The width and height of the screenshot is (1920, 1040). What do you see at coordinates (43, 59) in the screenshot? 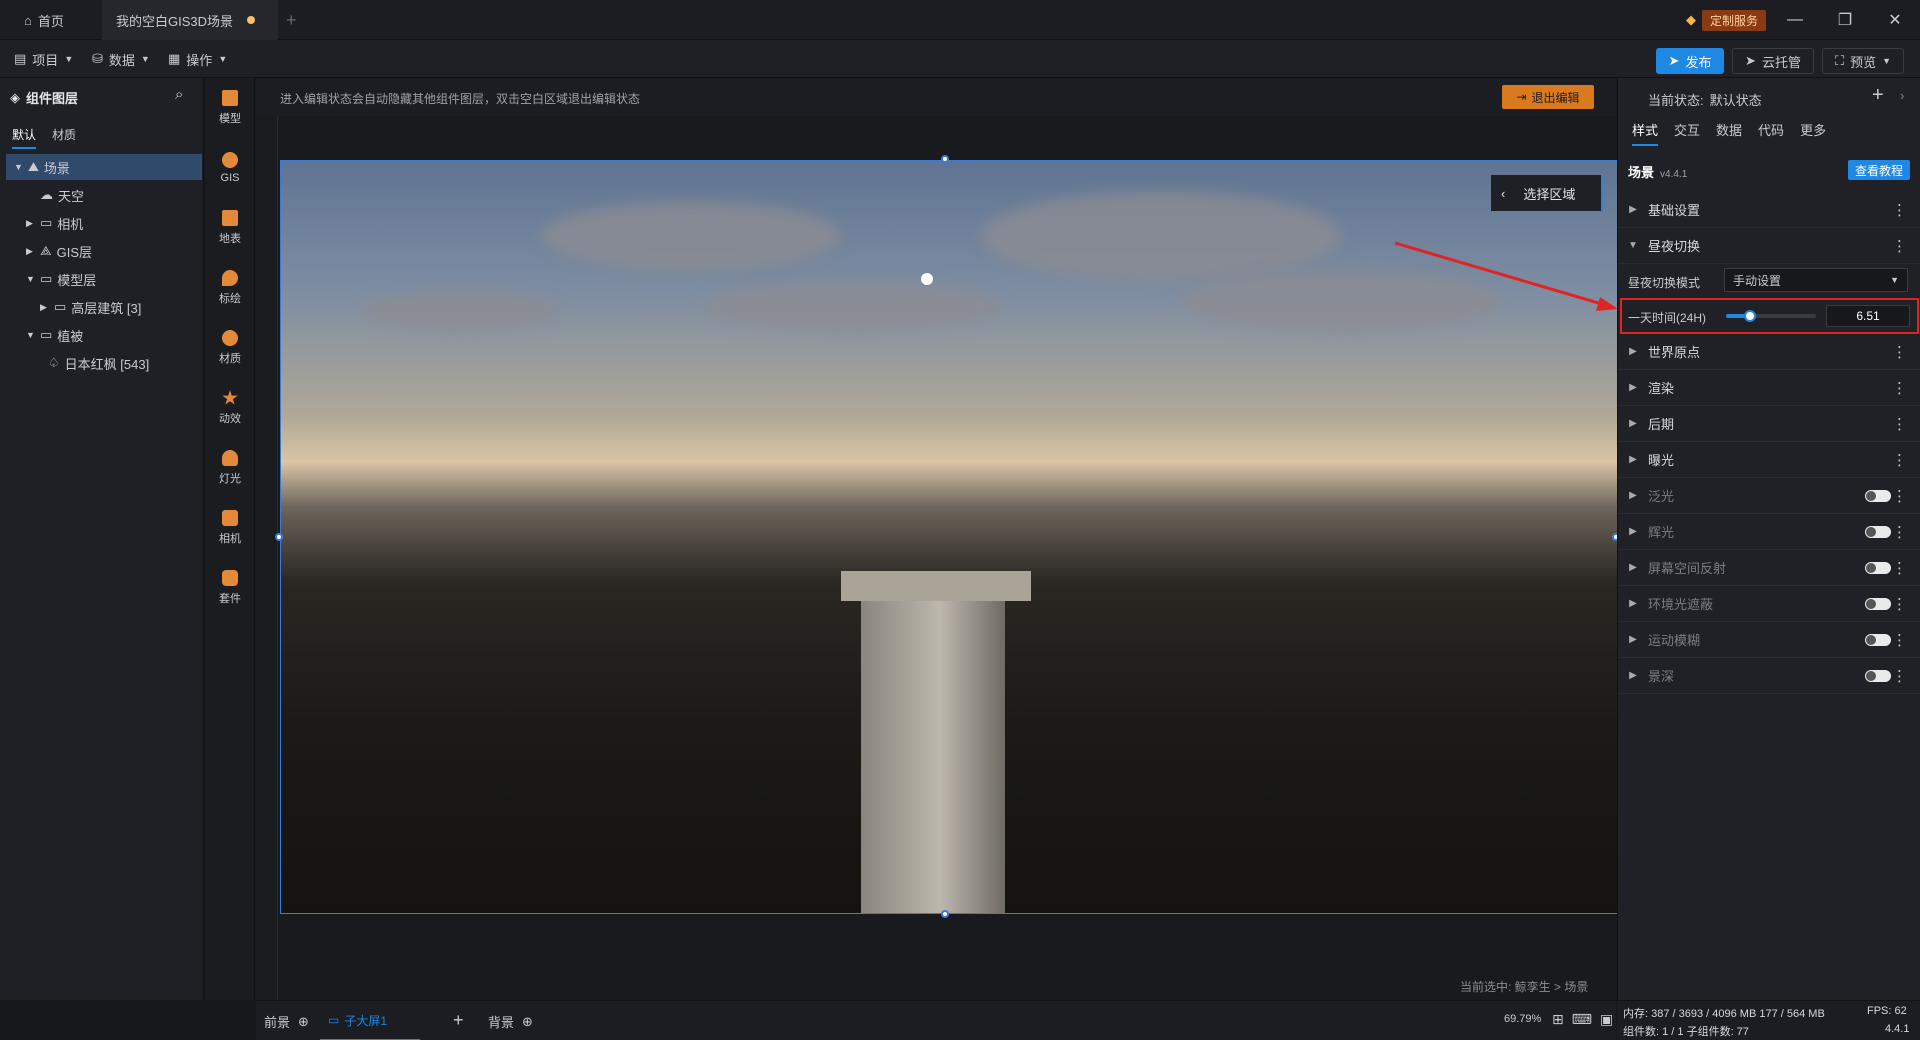
I see `menu-project: ▤ 项目 ▼` at bounding box center [43, 59].